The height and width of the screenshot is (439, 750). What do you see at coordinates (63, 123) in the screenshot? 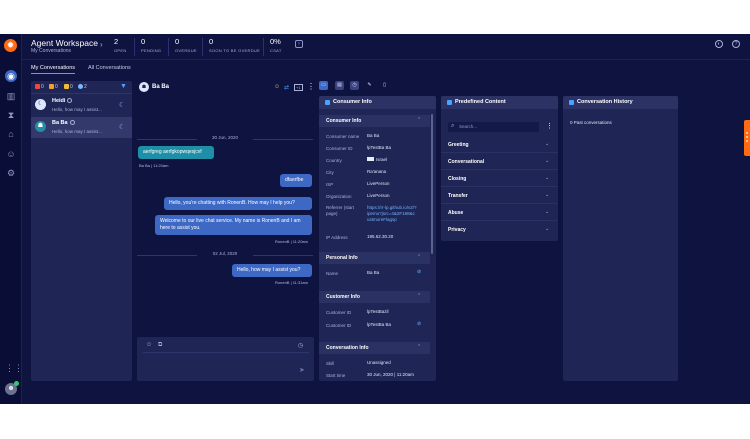
I see `contact-name: Ba Ba` at bounding box center [63, 123].